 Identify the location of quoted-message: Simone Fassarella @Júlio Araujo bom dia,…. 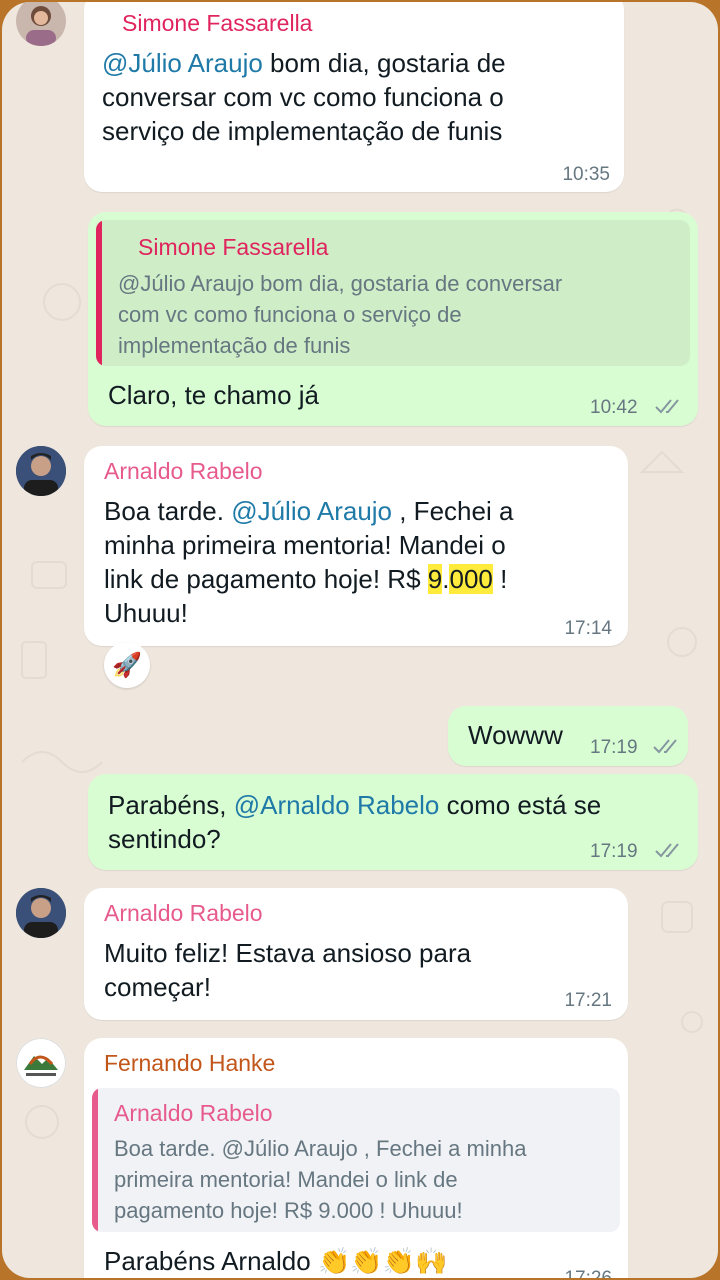
(393, 293).